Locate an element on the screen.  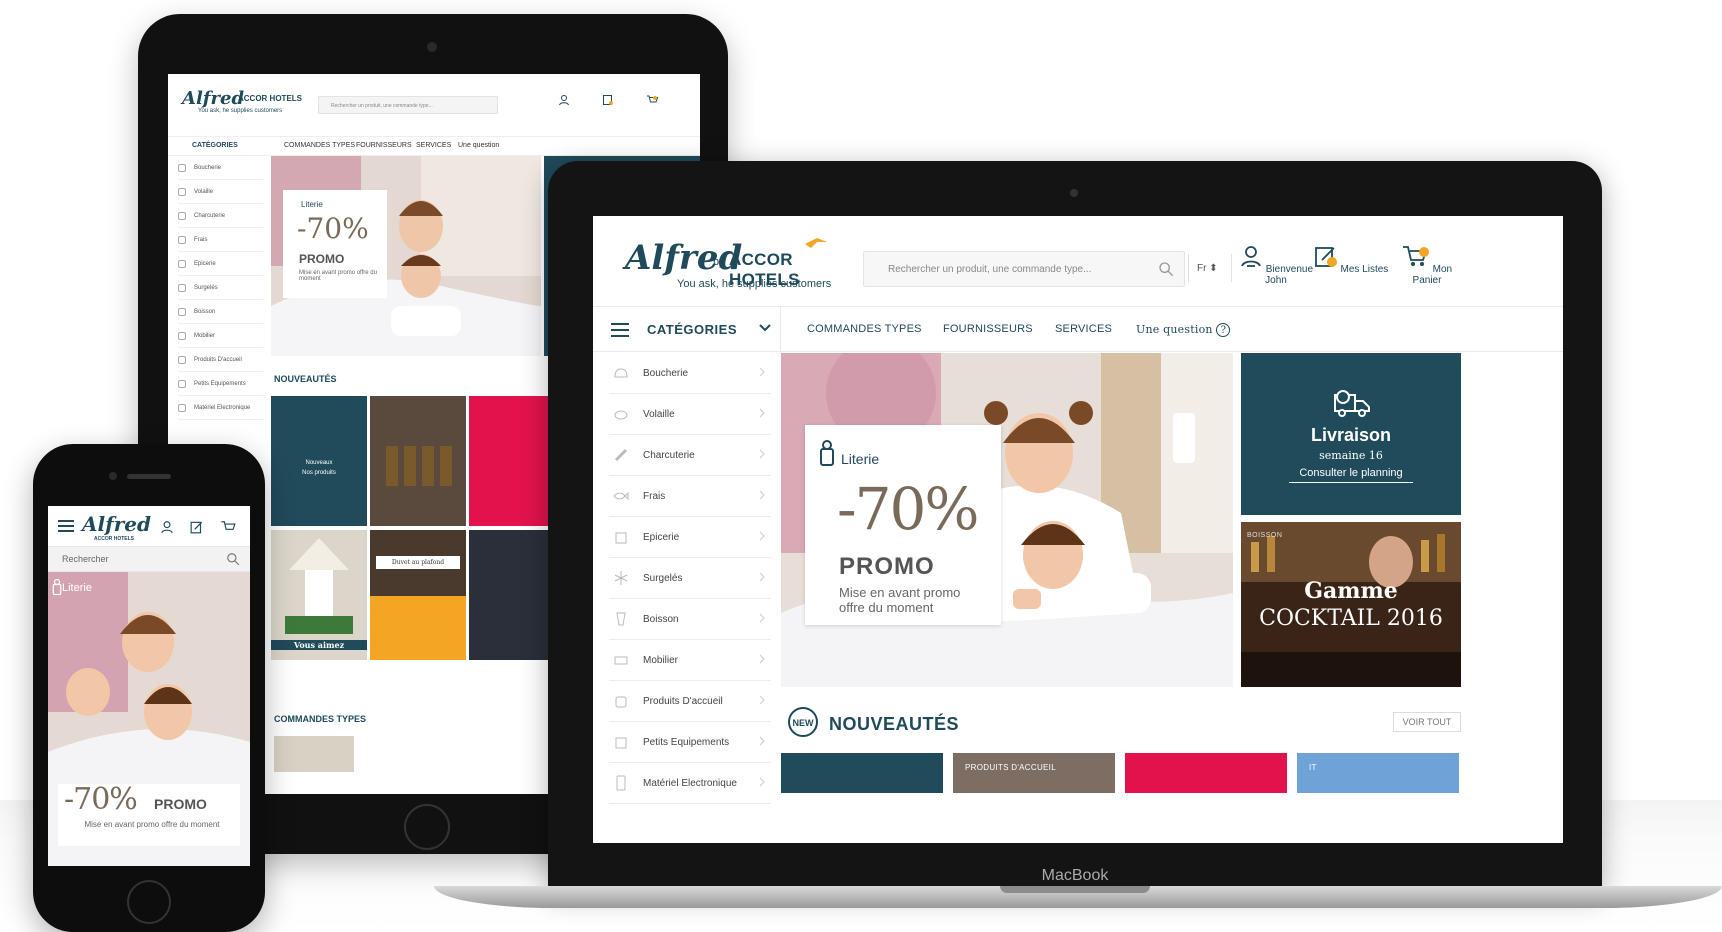
sidebar-item-boisson: Boisson is located at coordinates (690, 619).